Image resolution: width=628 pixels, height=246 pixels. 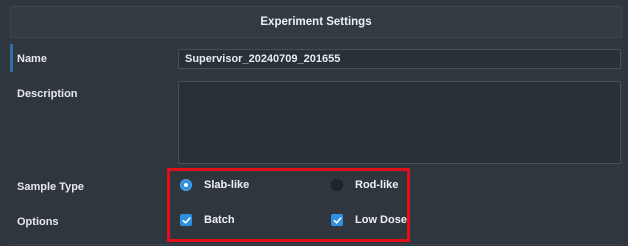 I want to click on options-label: Options, so click(x=38, y=222).